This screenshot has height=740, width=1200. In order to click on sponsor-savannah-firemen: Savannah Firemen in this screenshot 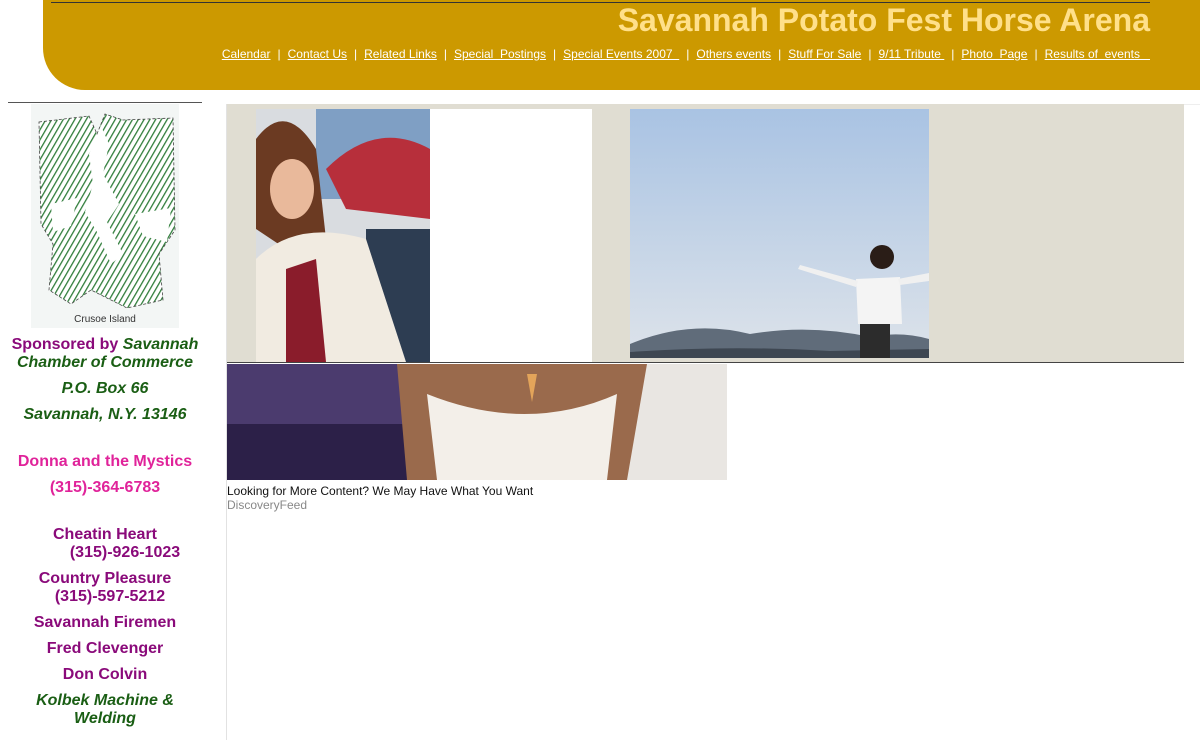, I will do `click(105, 623)`.